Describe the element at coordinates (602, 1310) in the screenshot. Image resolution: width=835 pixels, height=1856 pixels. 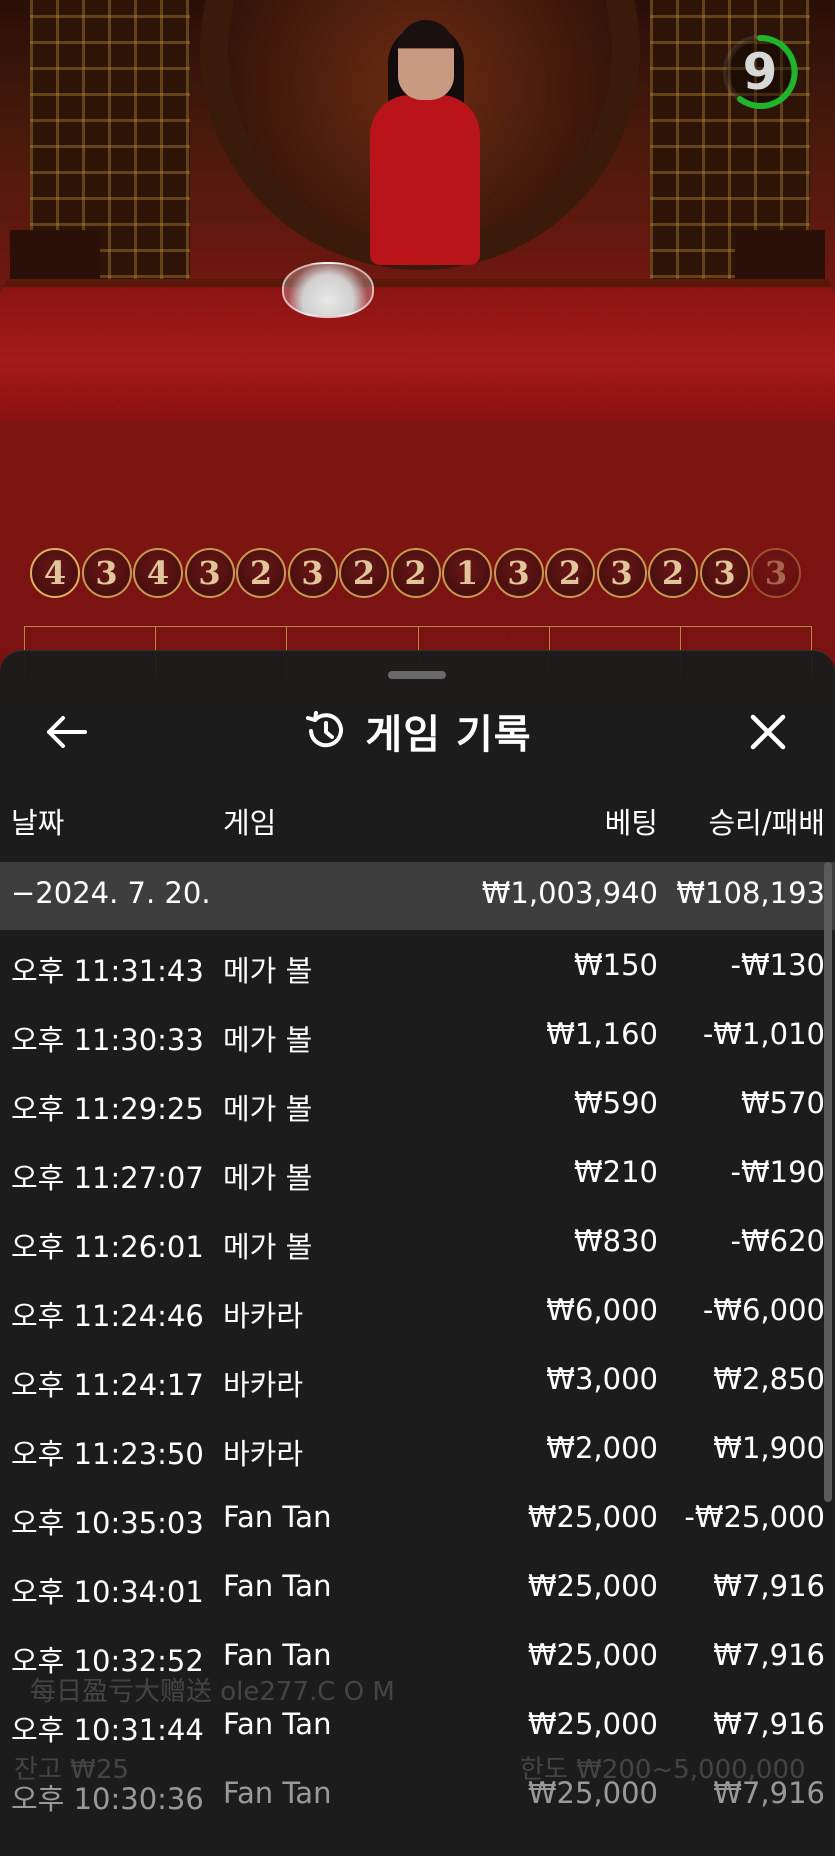
I see `row-bet: ₩6,000` at that location.